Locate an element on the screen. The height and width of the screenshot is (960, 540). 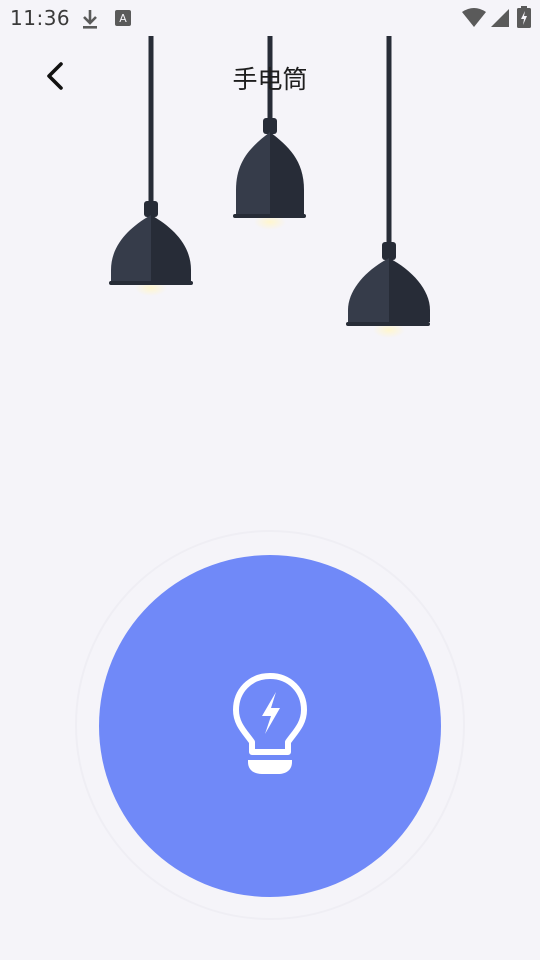
page-title: 手电筒 is located at coordinates (270, 79).